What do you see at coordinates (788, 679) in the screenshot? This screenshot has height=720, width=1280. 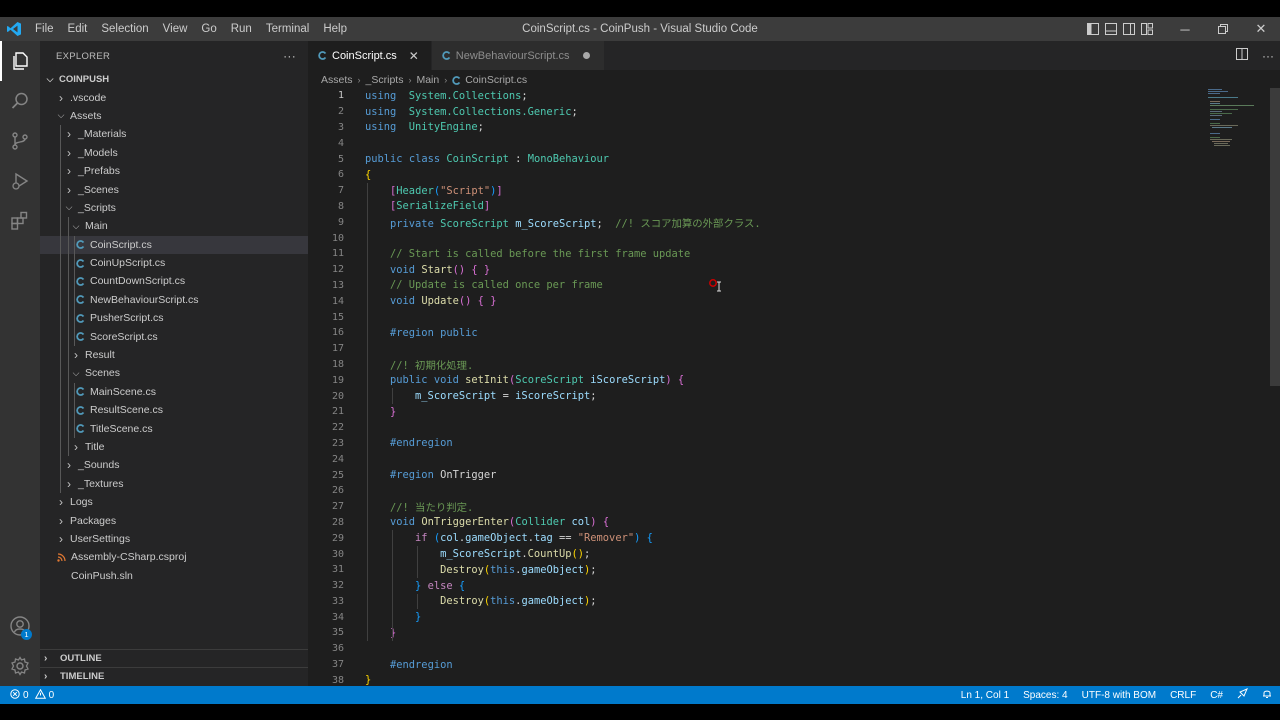 I see `code-line: 38}` at bounding box center [788, 679].